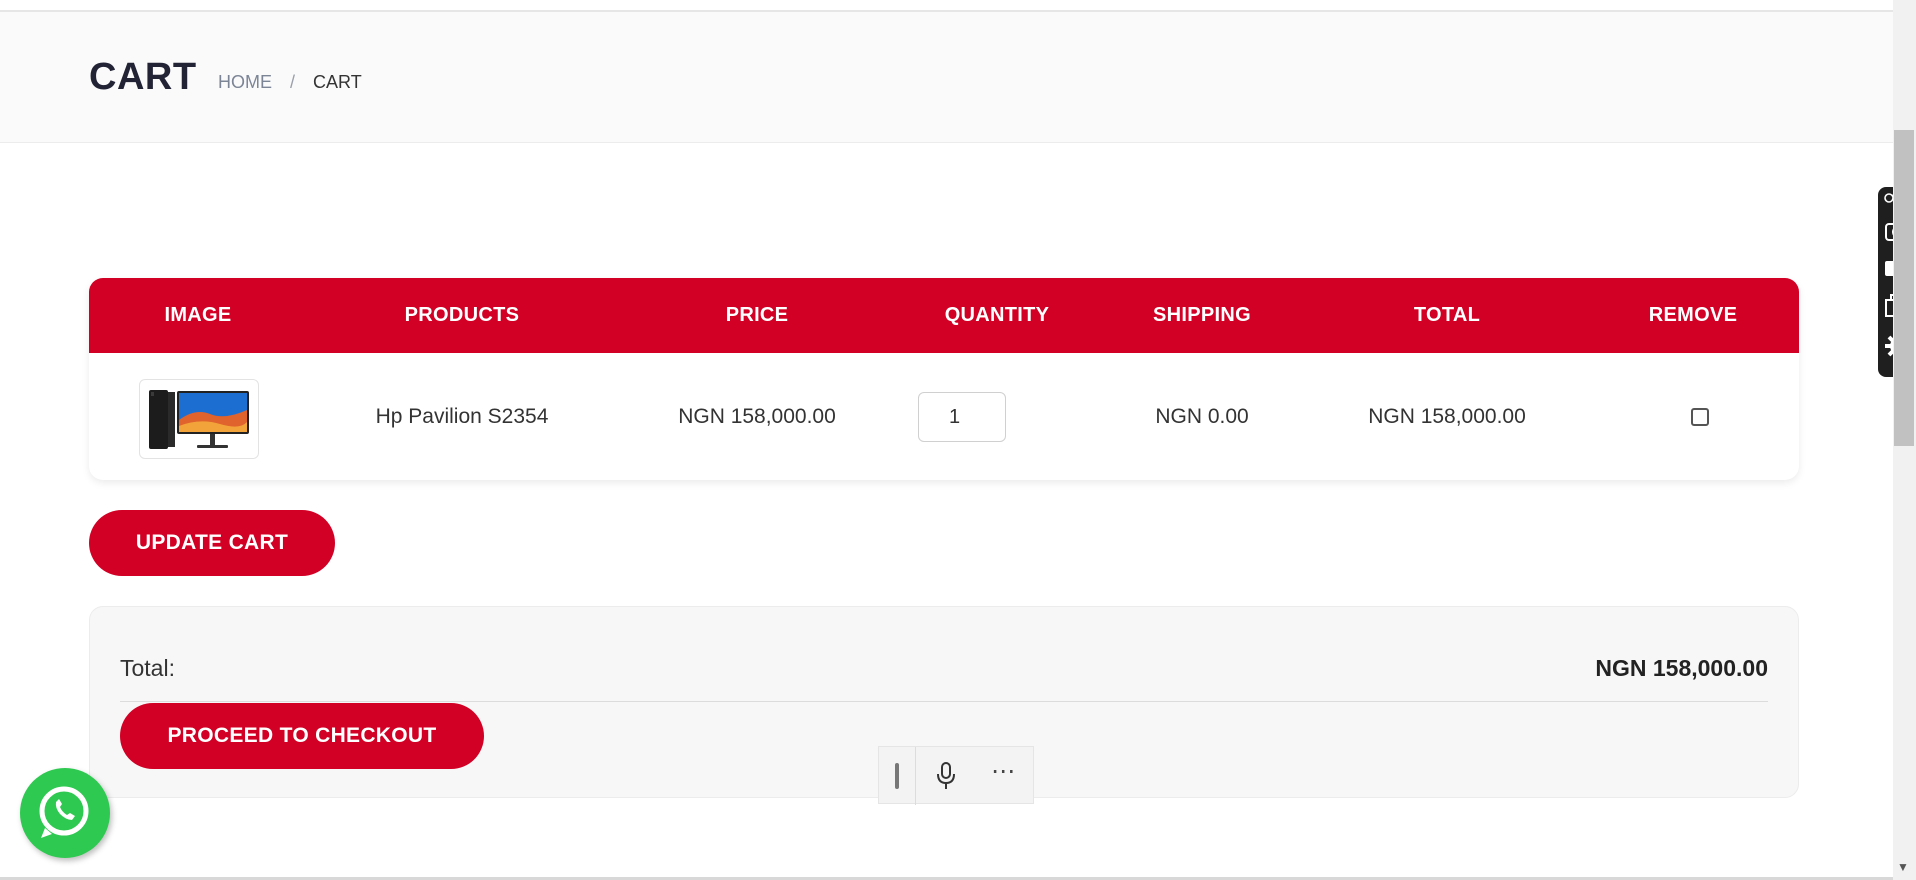 The height and width of the screenshot is (880, 1916). I want to click on header-products: PRODUCTS, so click(462, 315).